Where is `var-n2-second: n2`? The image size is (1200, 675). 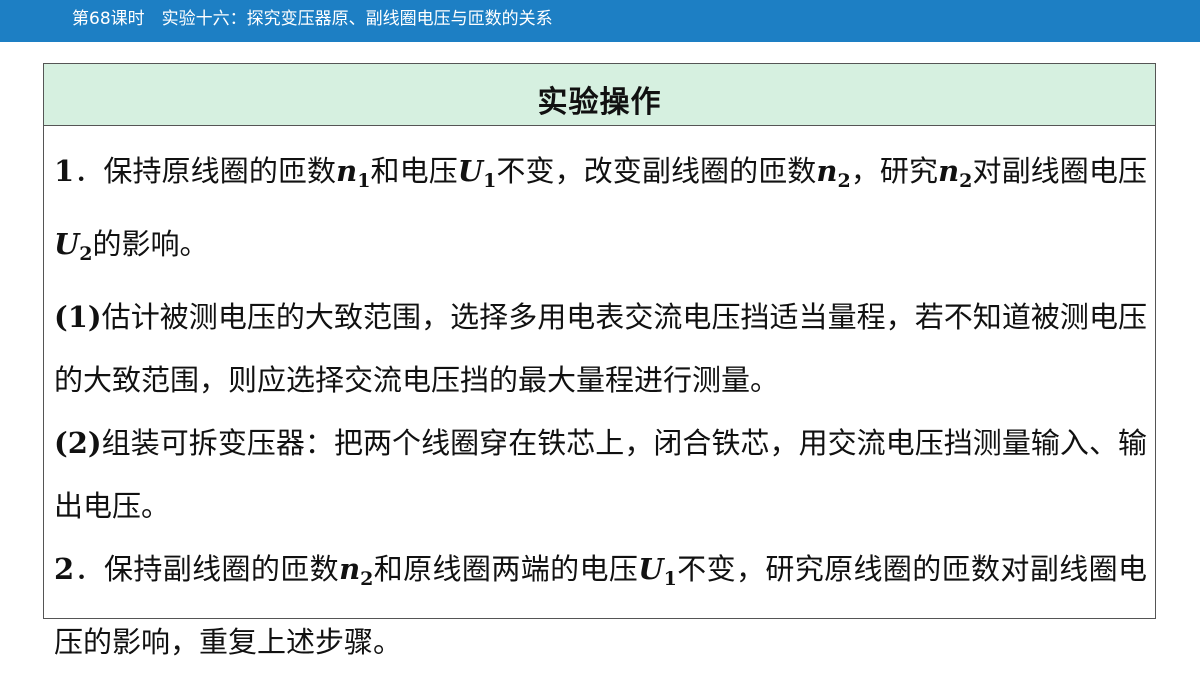 var-n2-second: n2 is located at coordinates (955, 173).